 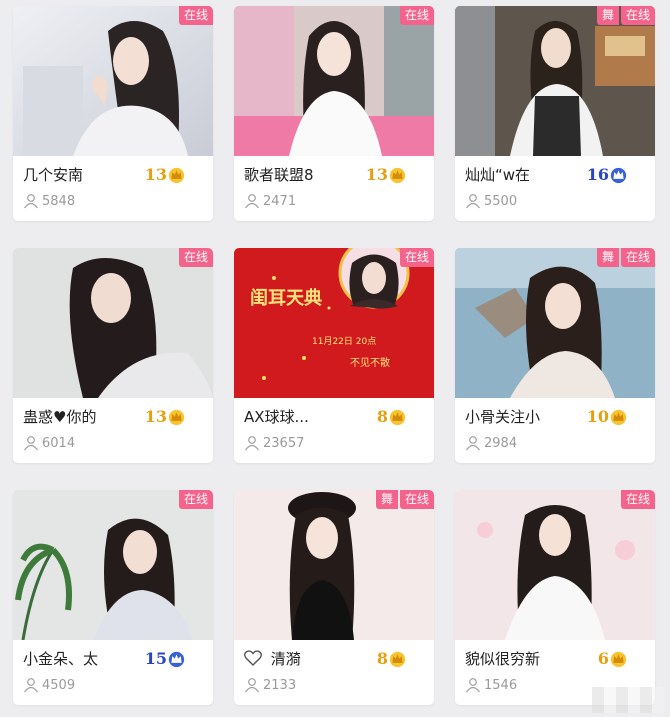 What do you see at coordinates (83, 175) in the screenshot?
I see `streamer-name: 几个安南` at bounding box center [83, 175].